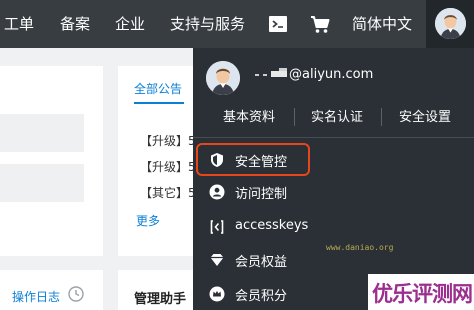 Image resolution: width=474 pixels, height=310 pixels. What do you see at coordinates (75, 24) in the screenshot?
I see `nav-item-filing: 备案` at bounding box center [75, 24].